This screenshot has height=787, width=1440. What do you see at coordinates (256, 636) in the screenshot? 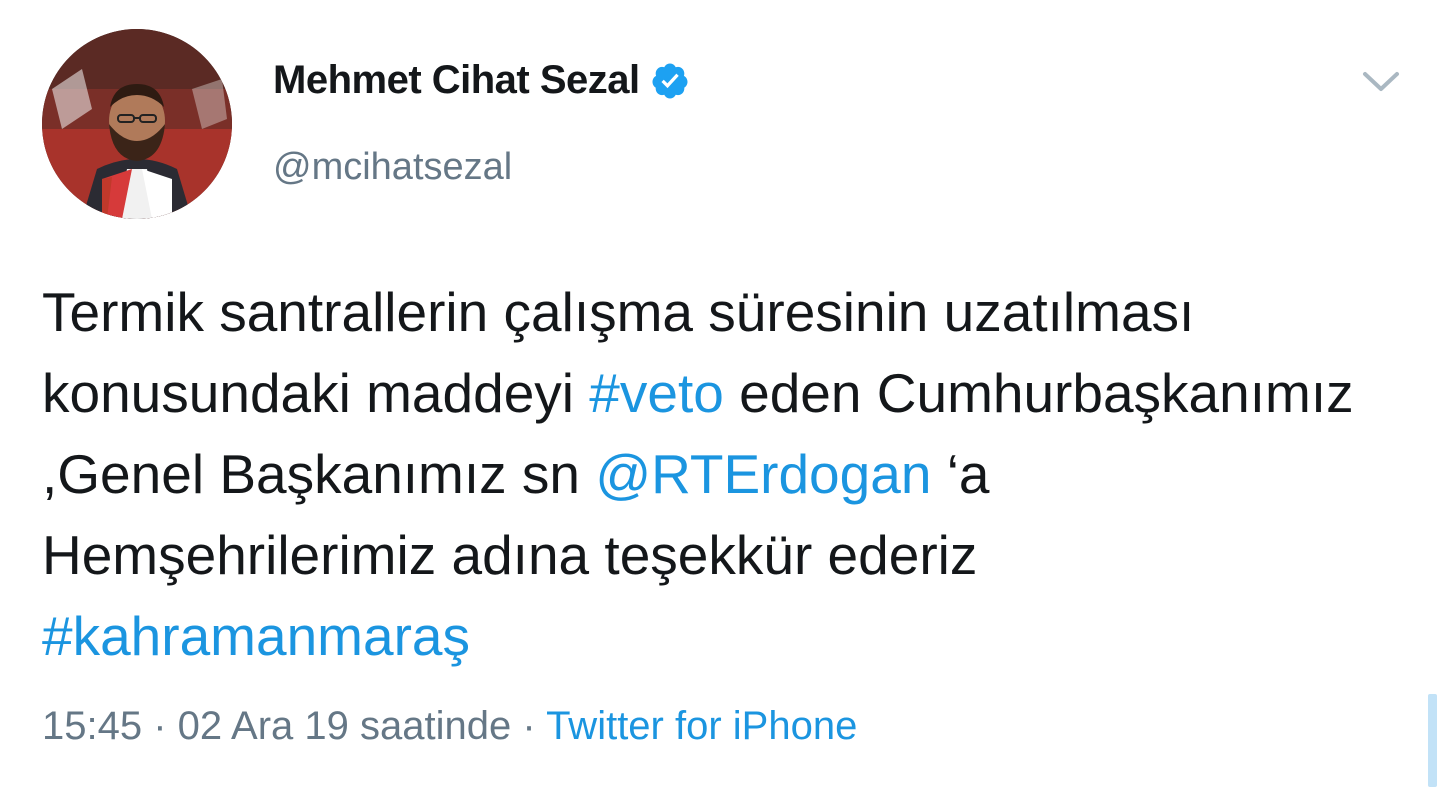
I see `hashtag-kahramanmaras: #kahramanmaraş` at bounding box center [256, 636].